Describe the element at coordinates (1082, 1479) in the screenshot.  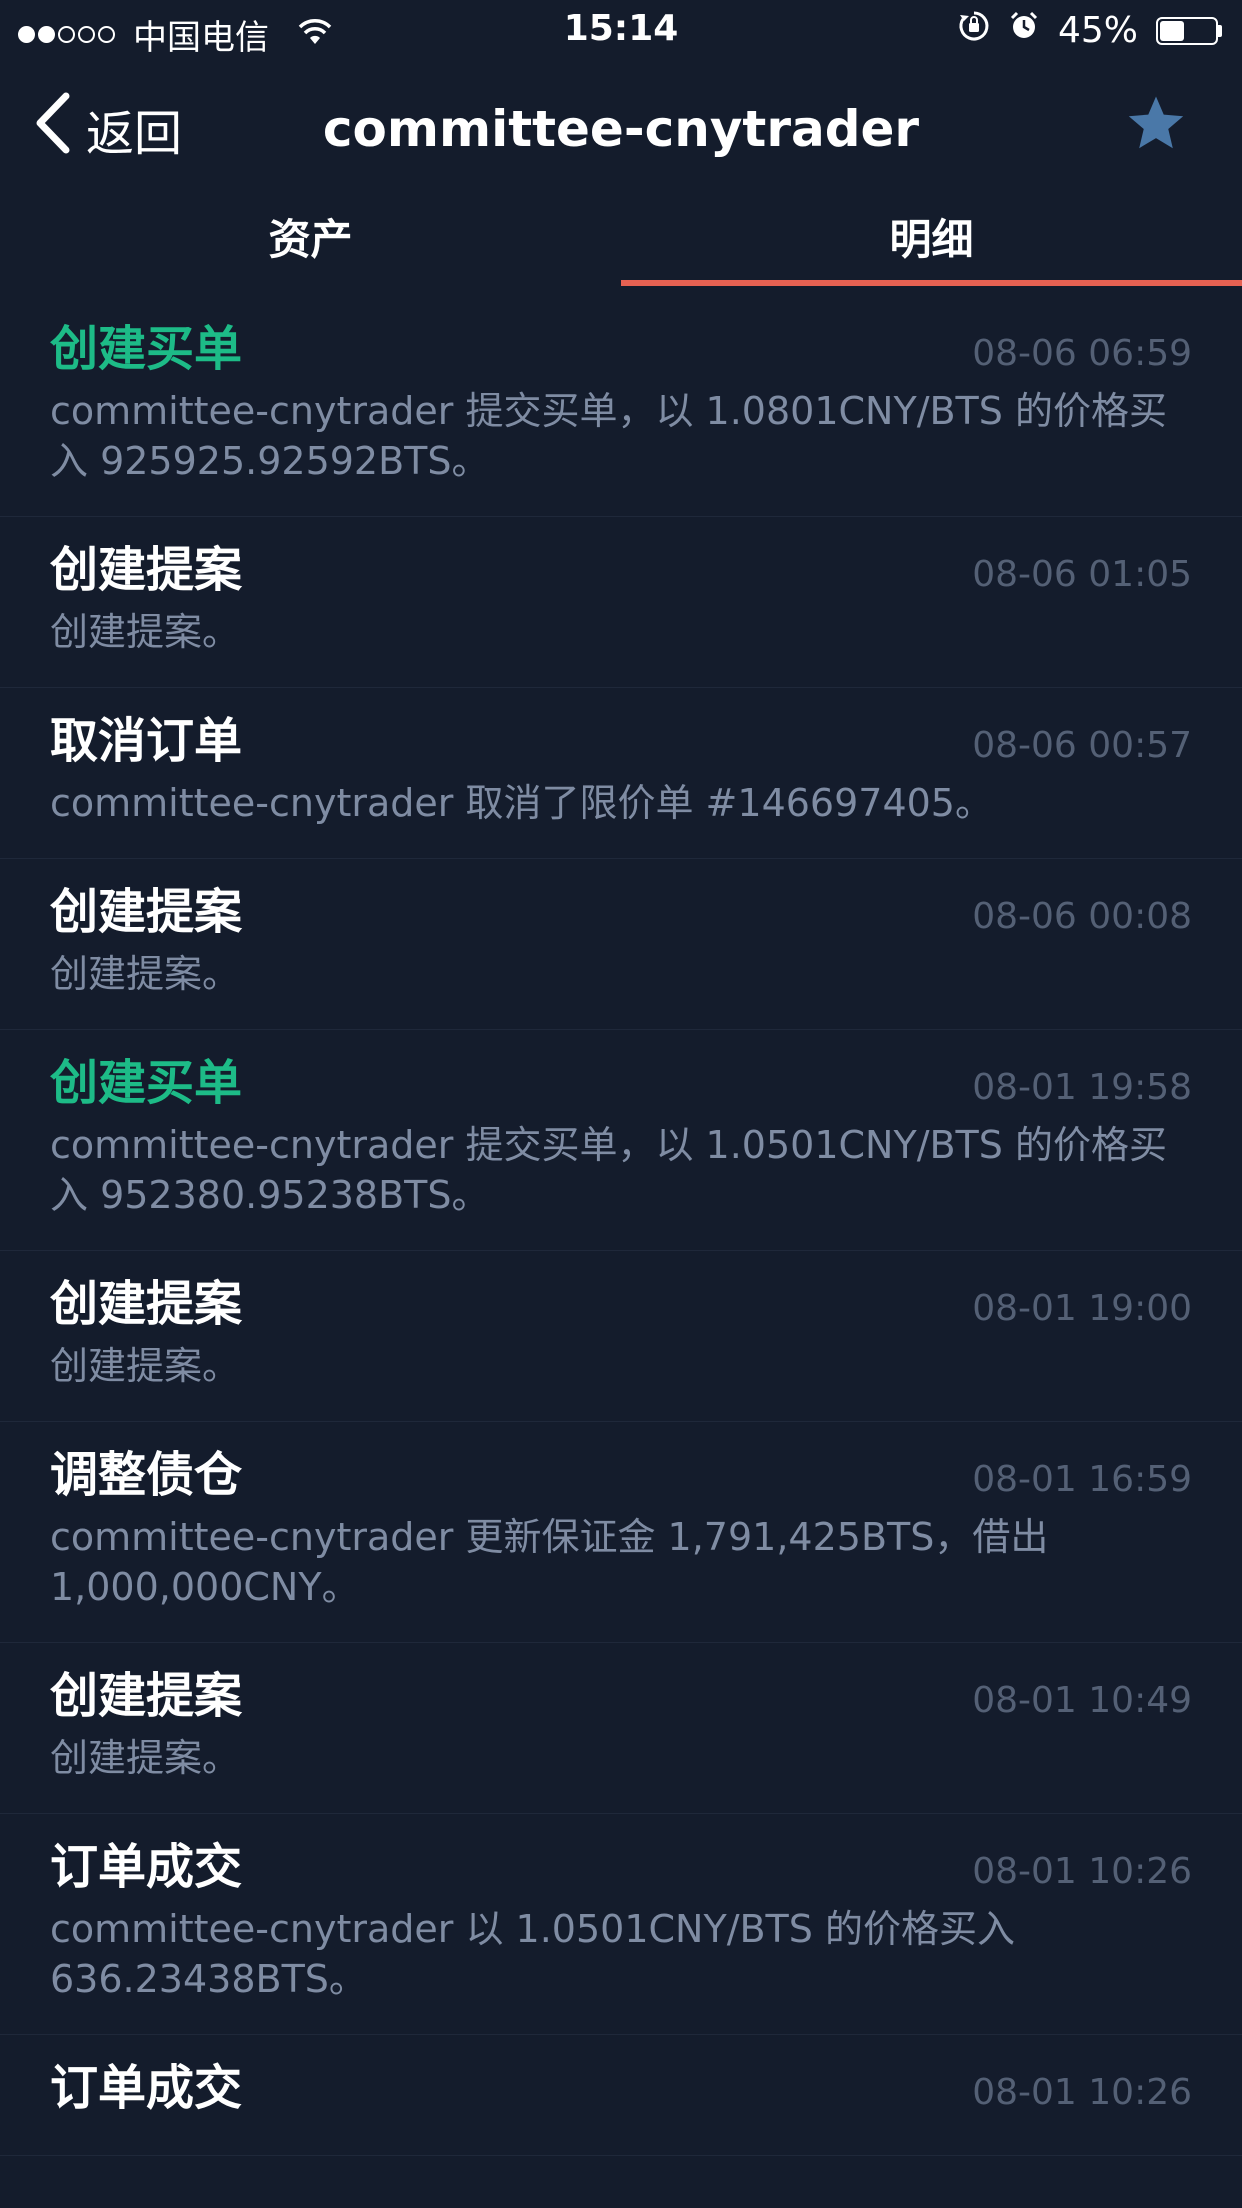
I see `item-time: 08-01 16:59` at that location.